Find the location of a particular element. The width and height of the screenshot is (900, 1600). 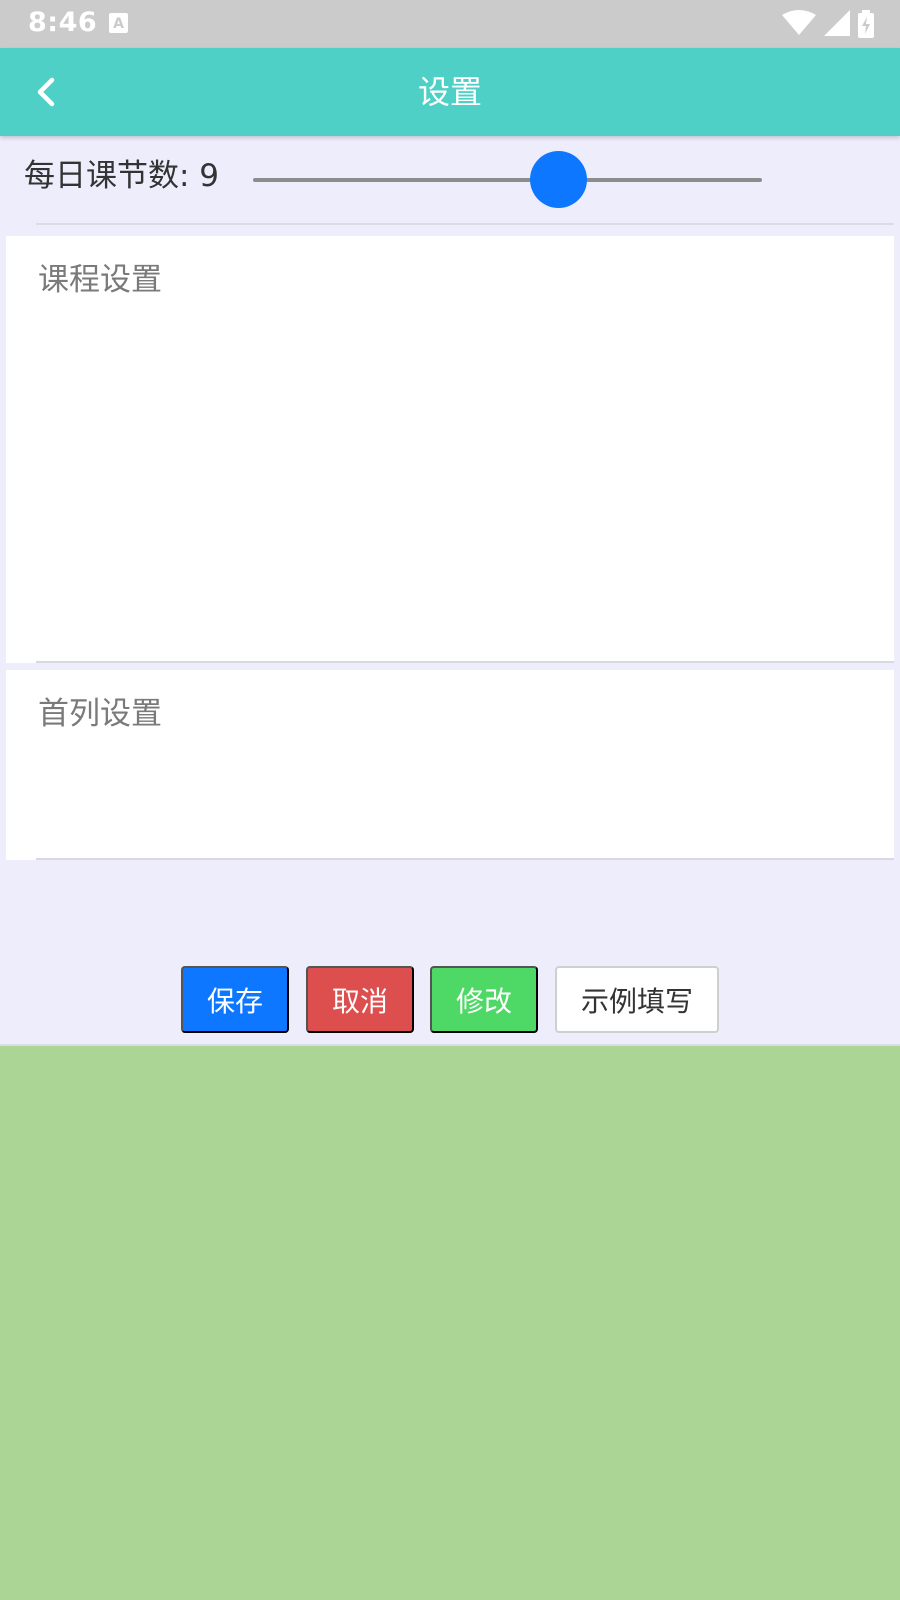

save-button: 保存 is located at coordinates (235, 999).